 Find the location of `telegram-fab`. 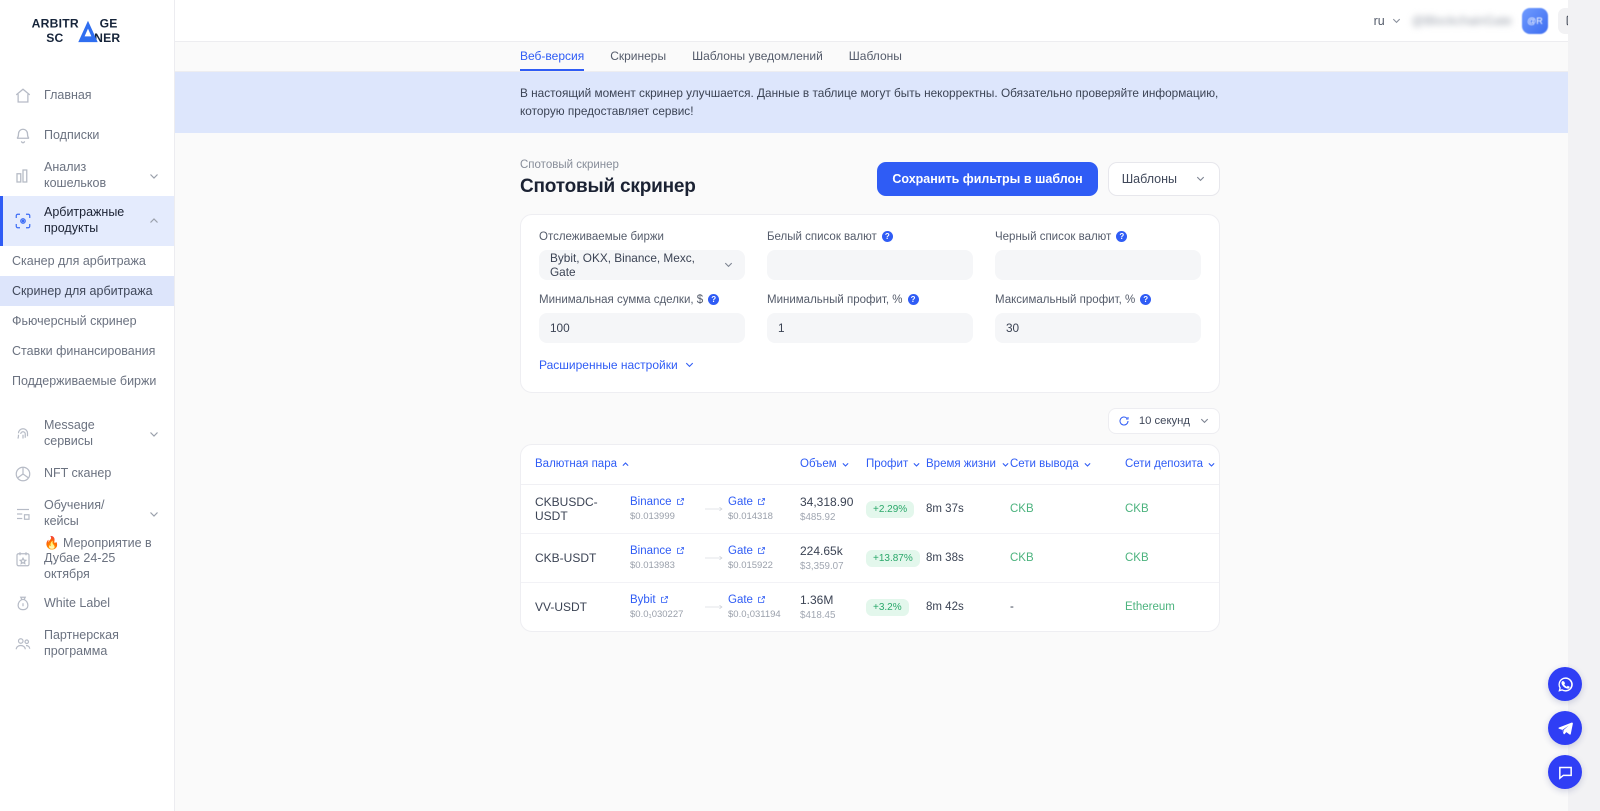

telegram-fab is located at coordinates (1565, 728).